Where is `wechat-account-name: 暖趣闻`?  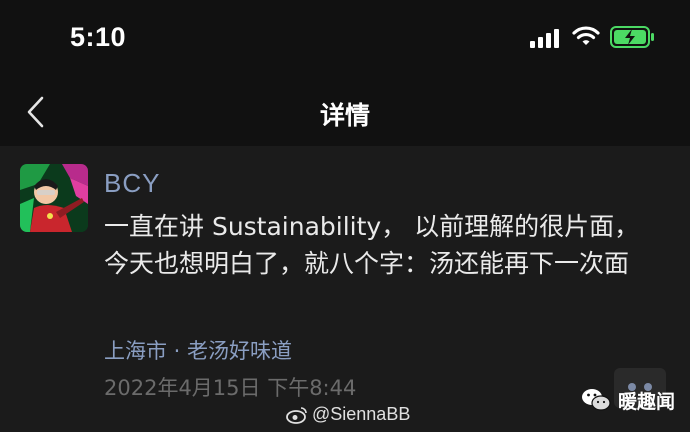 wechat-account-name: 暖趣闻 is located at coordinates (647, 401).